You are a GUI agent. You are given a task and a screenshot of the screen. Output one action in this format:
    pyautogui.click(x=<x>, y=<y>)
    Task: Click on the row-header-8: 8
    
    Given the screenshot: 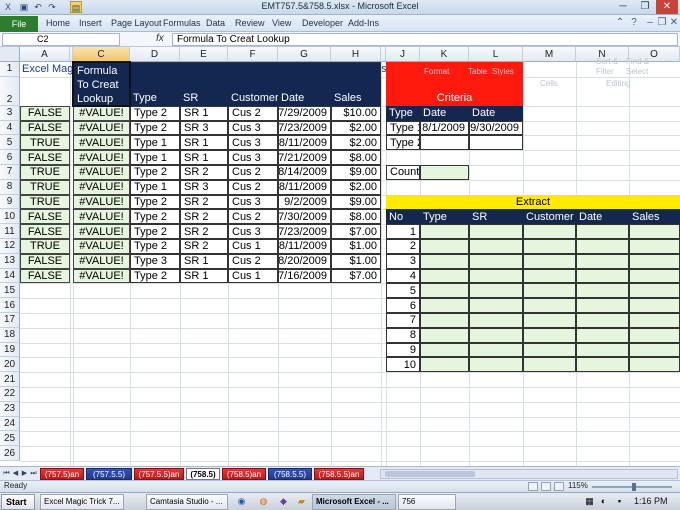 What is the action you would take?
    pyautogui.click(x=10, y=187)
    